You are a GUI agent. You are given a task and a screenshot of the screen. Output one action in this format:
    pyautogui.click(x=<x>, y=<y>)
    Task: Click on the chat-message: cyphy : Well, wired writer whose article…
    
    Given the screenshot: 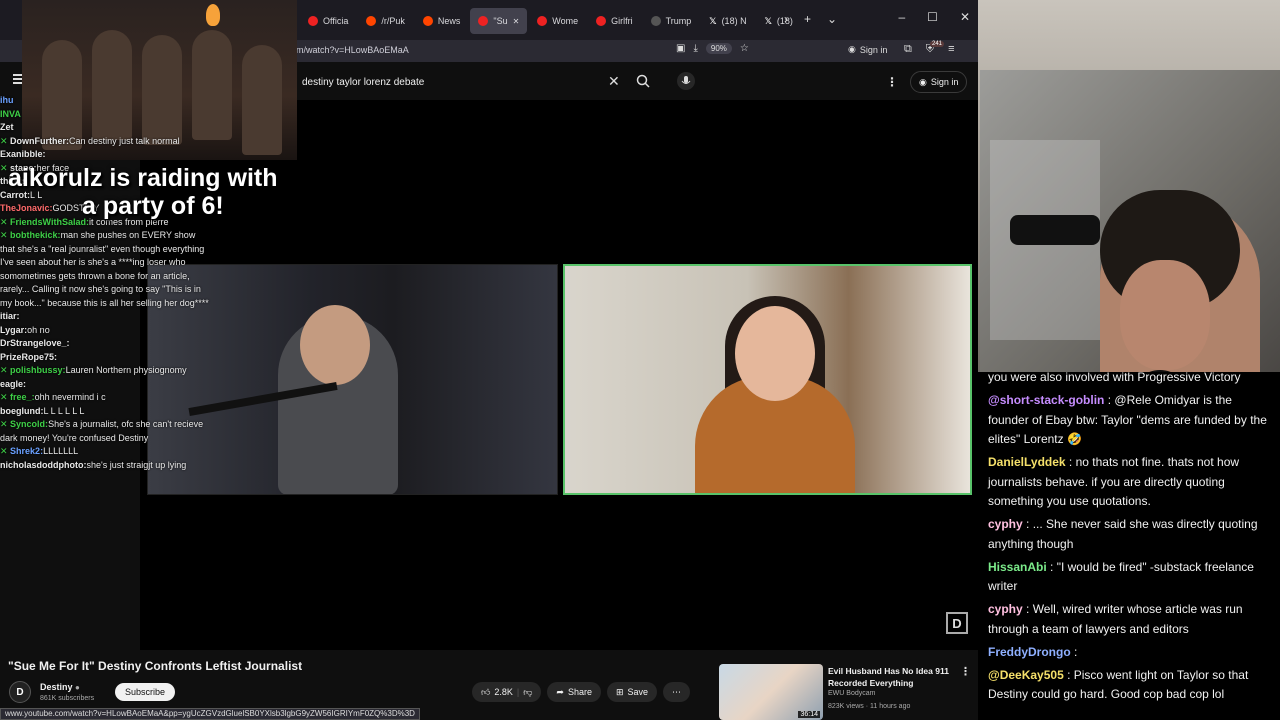 What is the action you would take?
    pyautogui.click(x=1131, y=619)
    